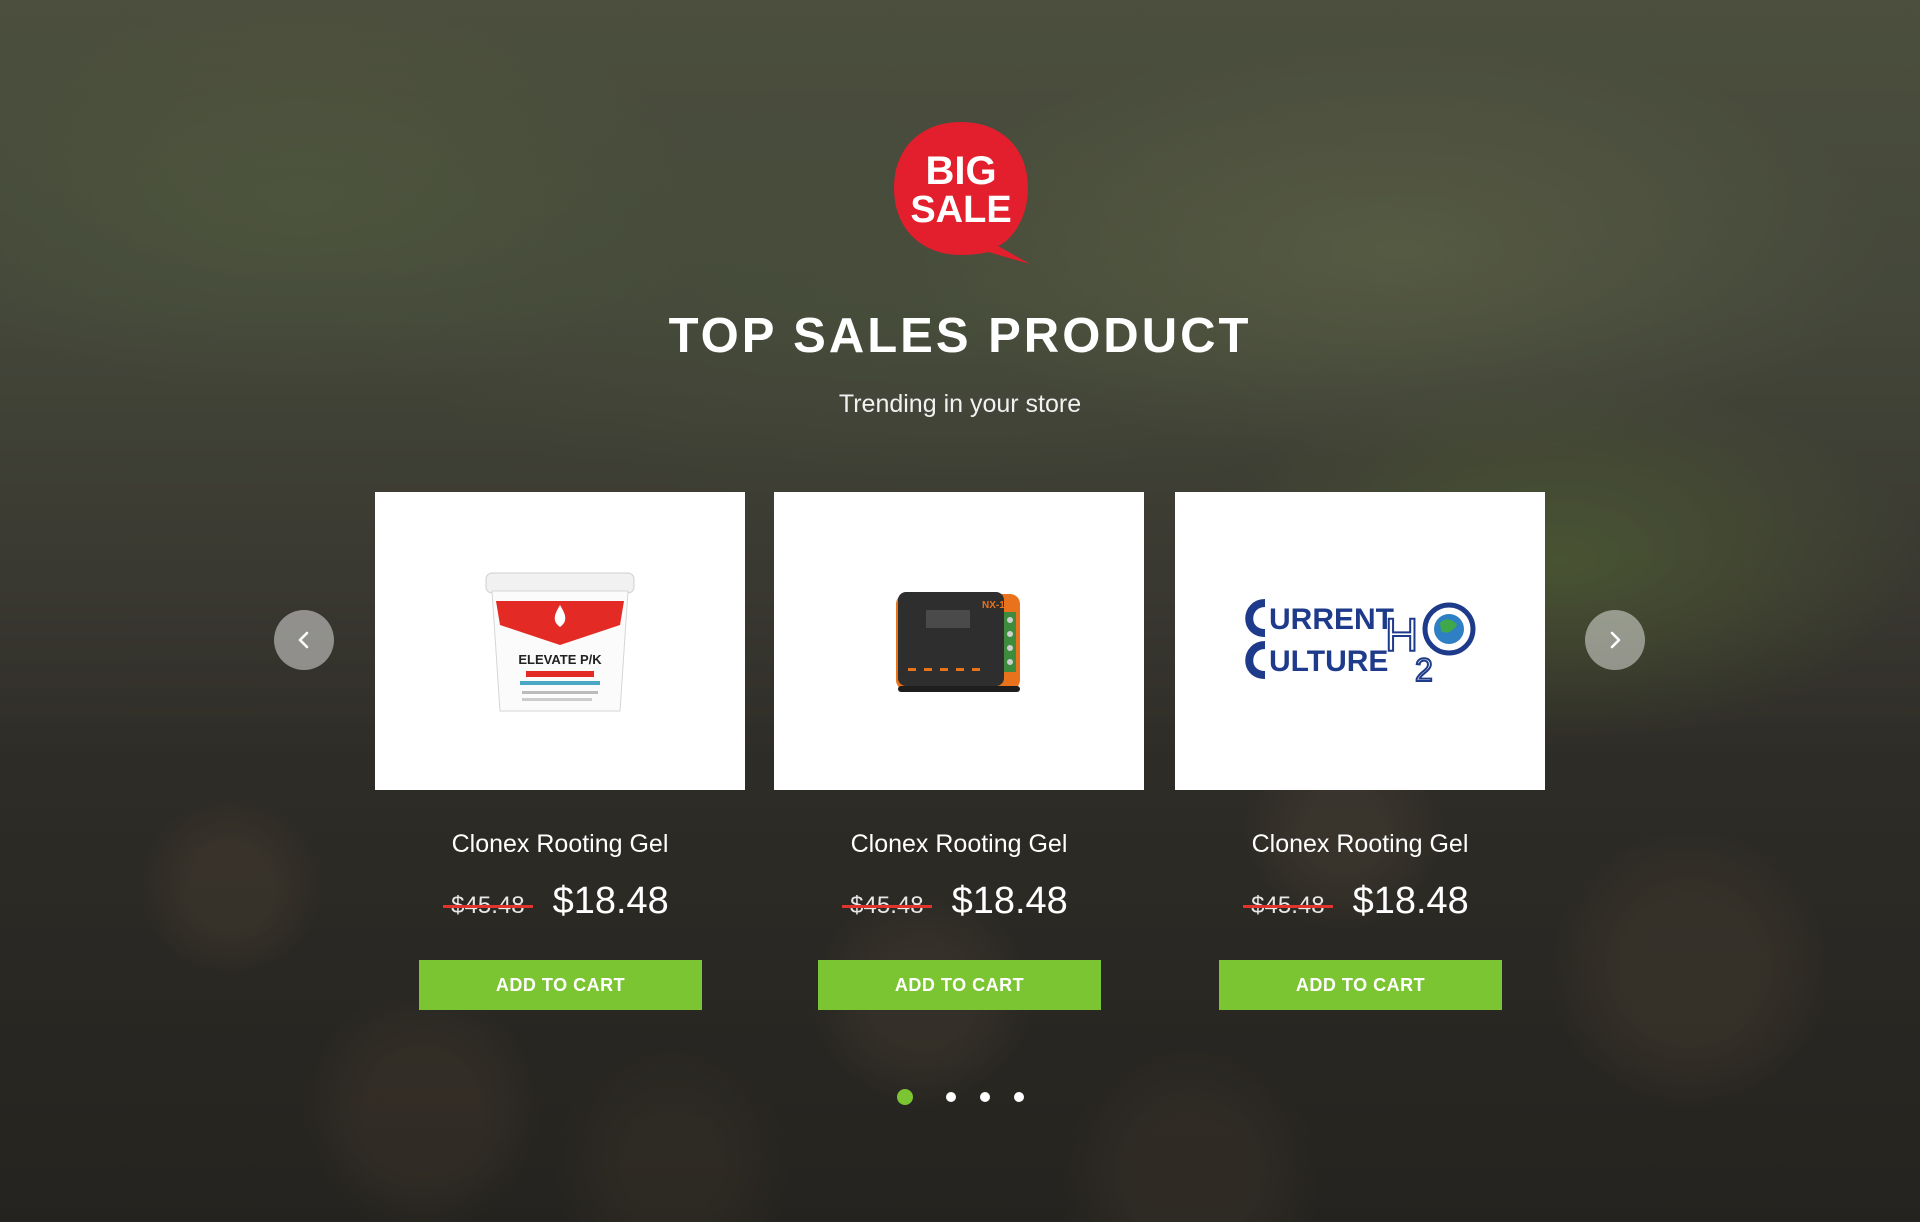 This screenshot has width=1920, height=1222. I want to click on price-row-3: $45.48 $18.48, so click(1360, 901).